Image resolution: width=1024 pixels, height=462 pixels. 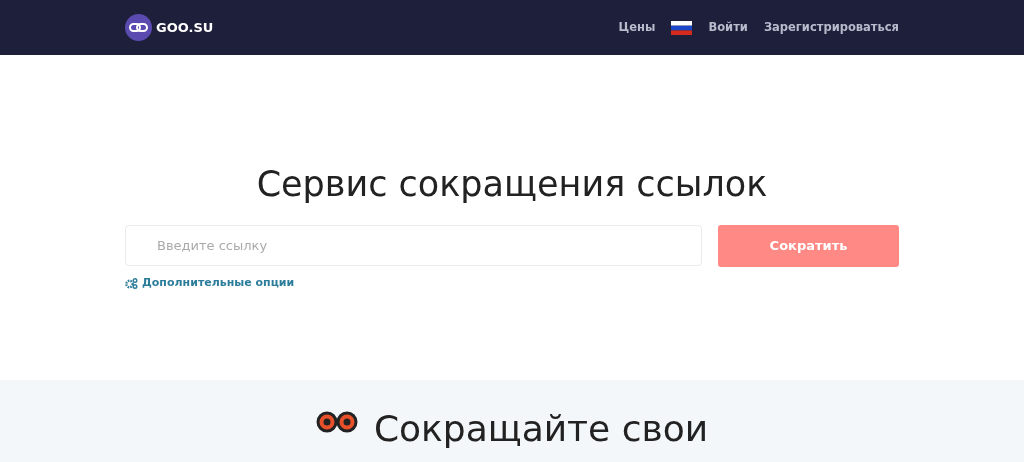 What do you see at coordinates (541, 429) in the screenshot?
I see `section-title: Сокращайте свои` at bounding box center [541, 429].